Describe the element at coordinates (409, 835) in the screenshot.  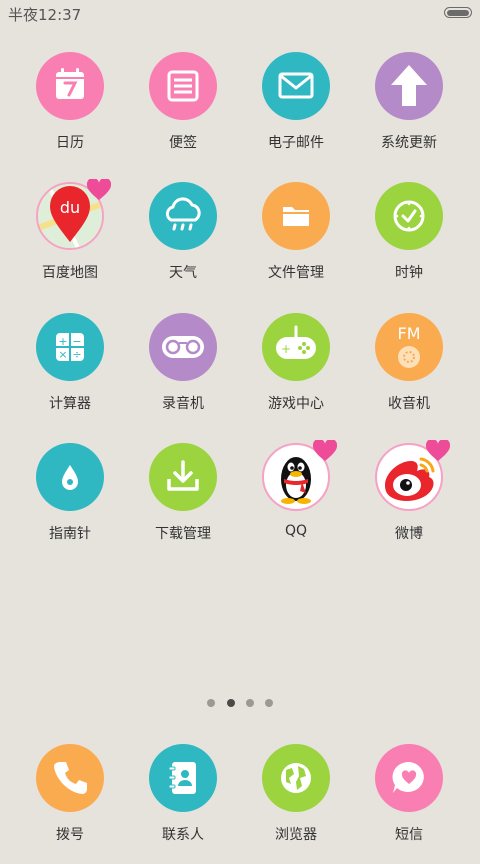
I see `app-label: 短信` at that location.